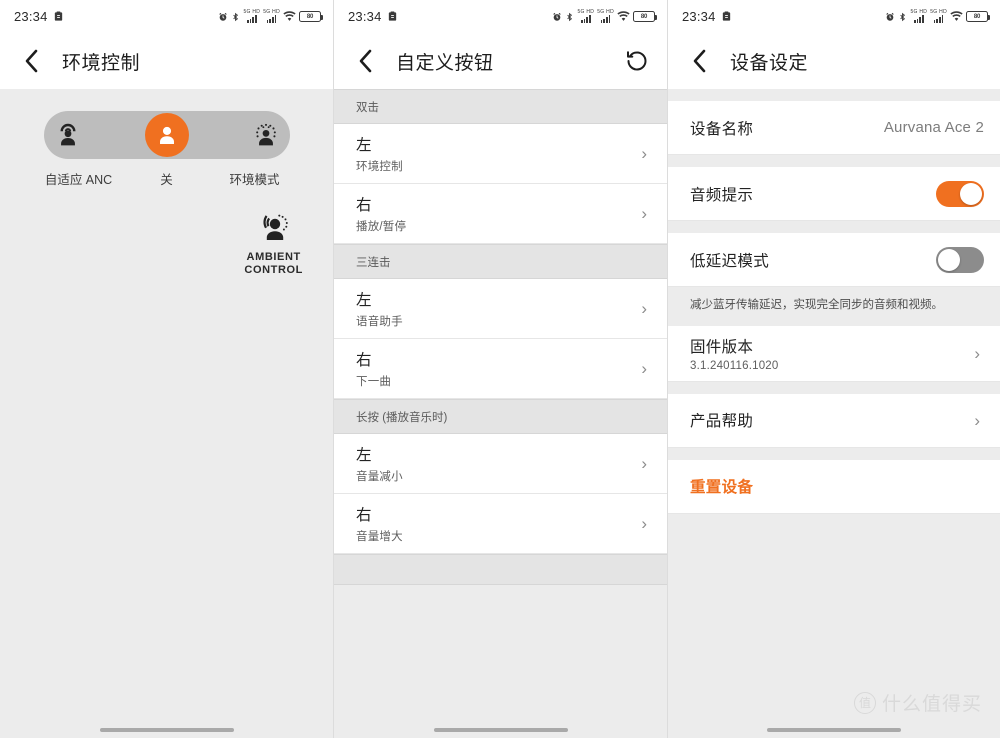 This screenshot has height=738, width=1000. Describe the element at coordinates (500, 569) in the screenshot. I see `list-bottom-spacer` at that location.